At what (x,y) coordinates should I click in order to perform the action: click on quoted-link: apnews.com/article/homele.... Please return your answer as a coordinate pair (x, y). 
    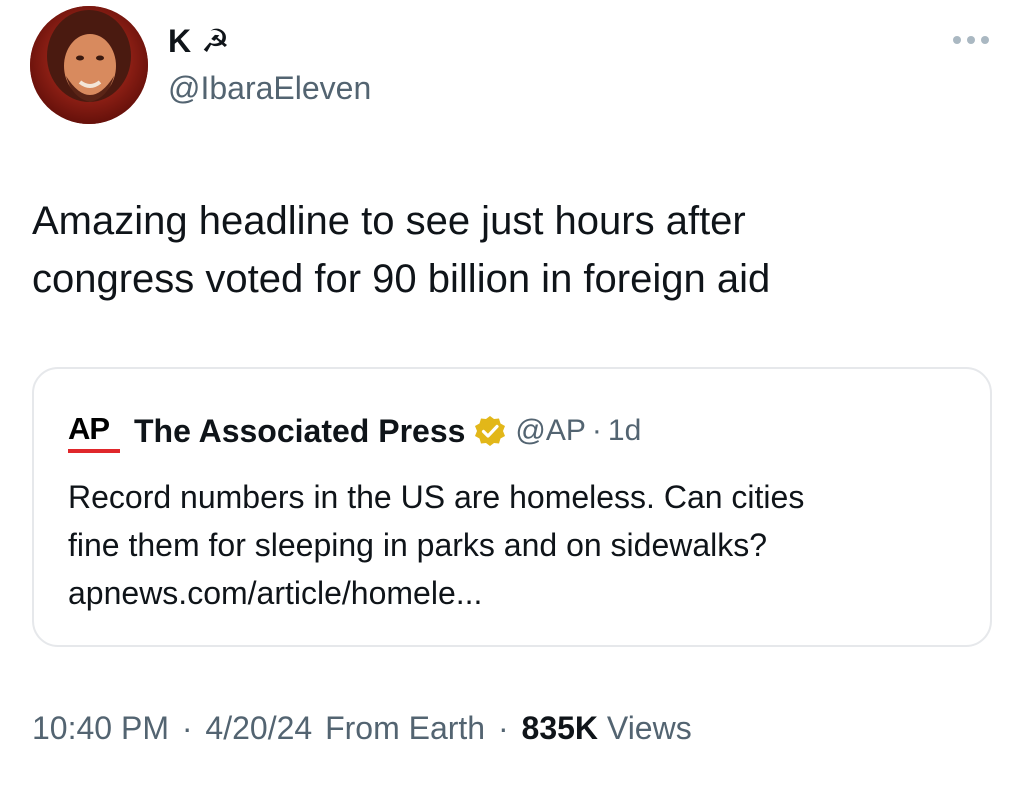
    Looking at the image, I should click on (523, 593).